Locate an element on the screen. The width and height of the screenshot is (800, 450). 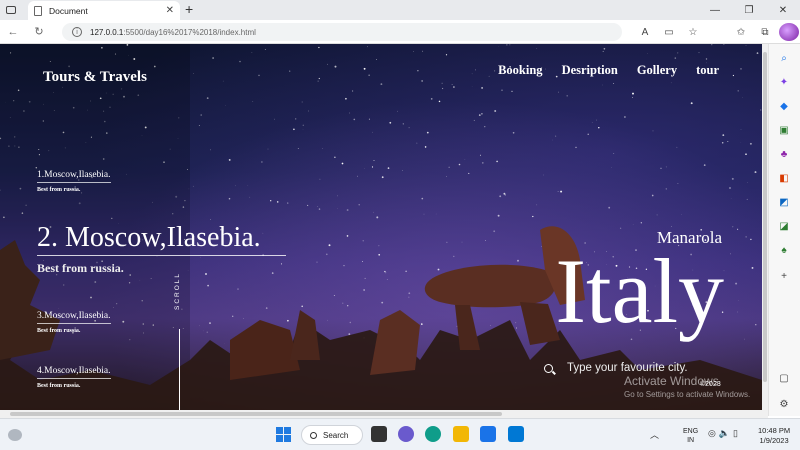
read-aloud-icon: A is located at coordinates (645, 32).